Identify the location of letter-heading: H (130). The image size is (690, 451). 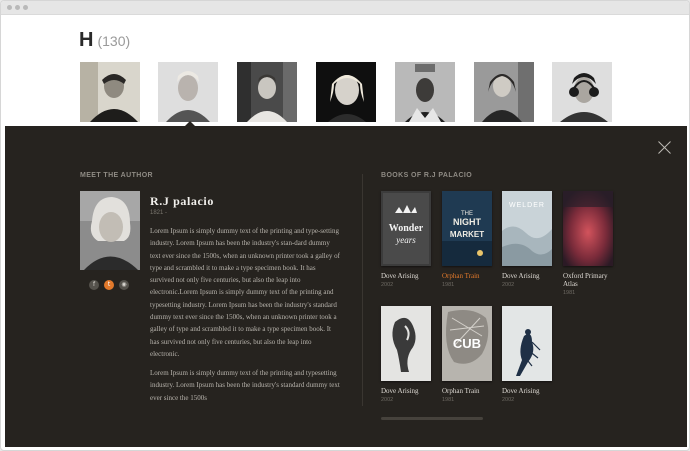
(104, 40).